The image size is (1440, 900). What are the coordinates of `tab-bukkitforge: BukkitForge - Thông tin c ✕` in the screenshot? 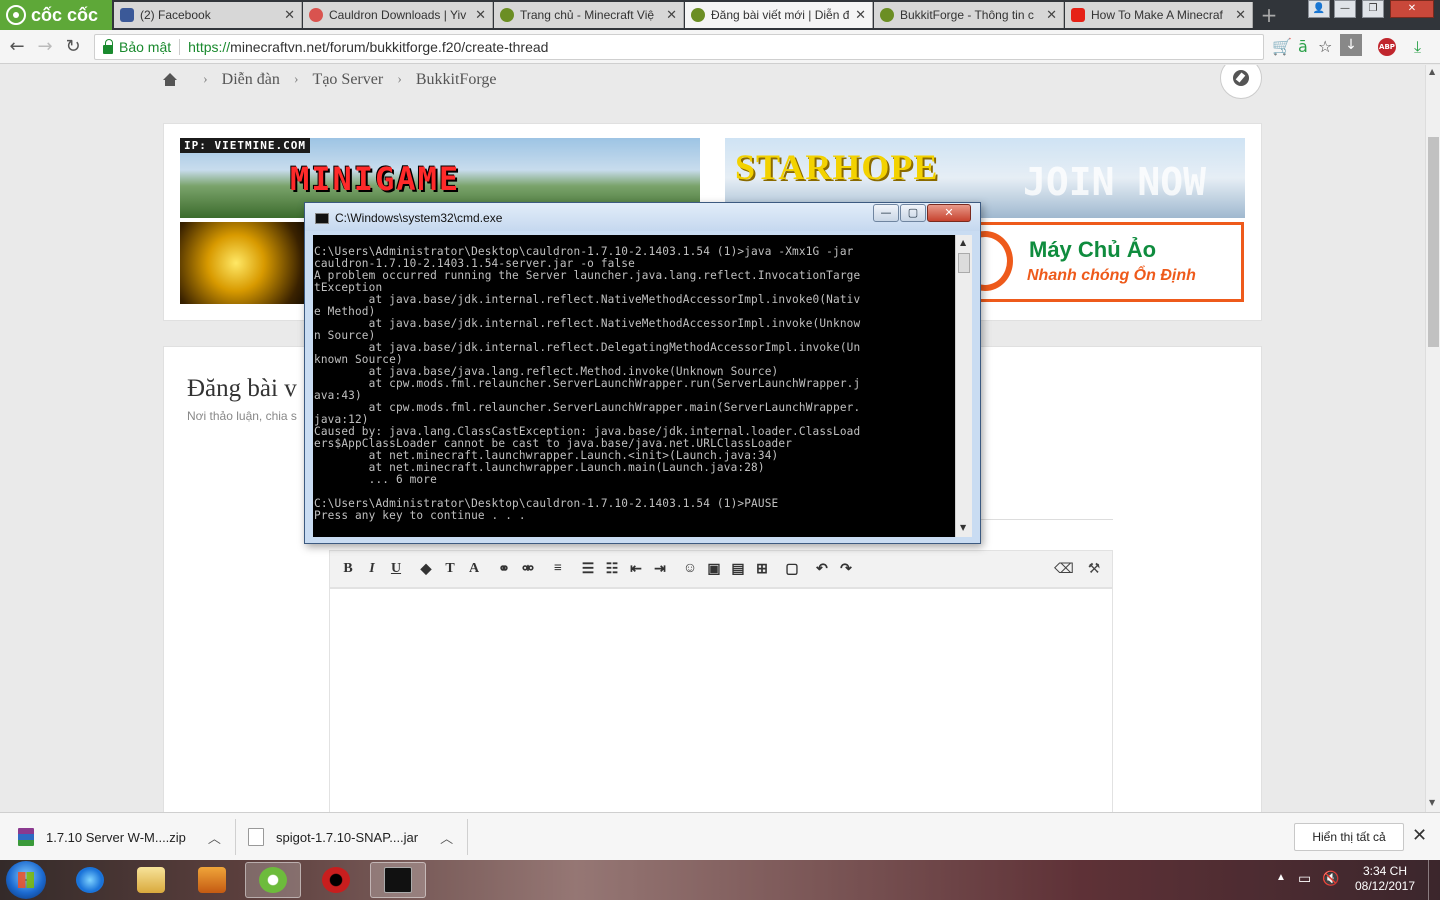 It's located at (969, 15).